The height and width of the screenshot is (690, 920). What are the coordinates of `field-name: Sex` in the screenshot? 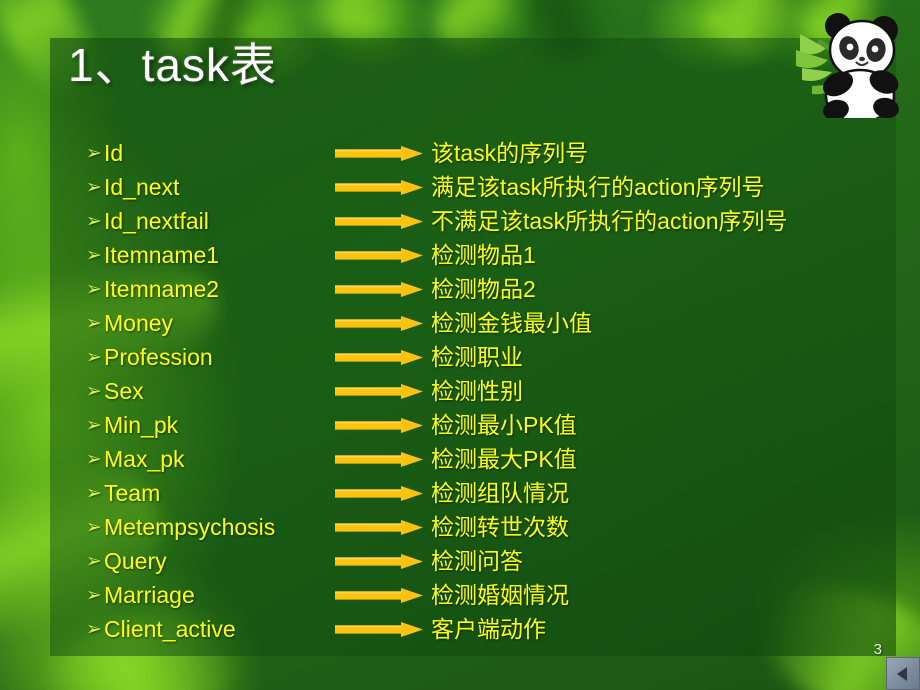 It's located at (124, 390).